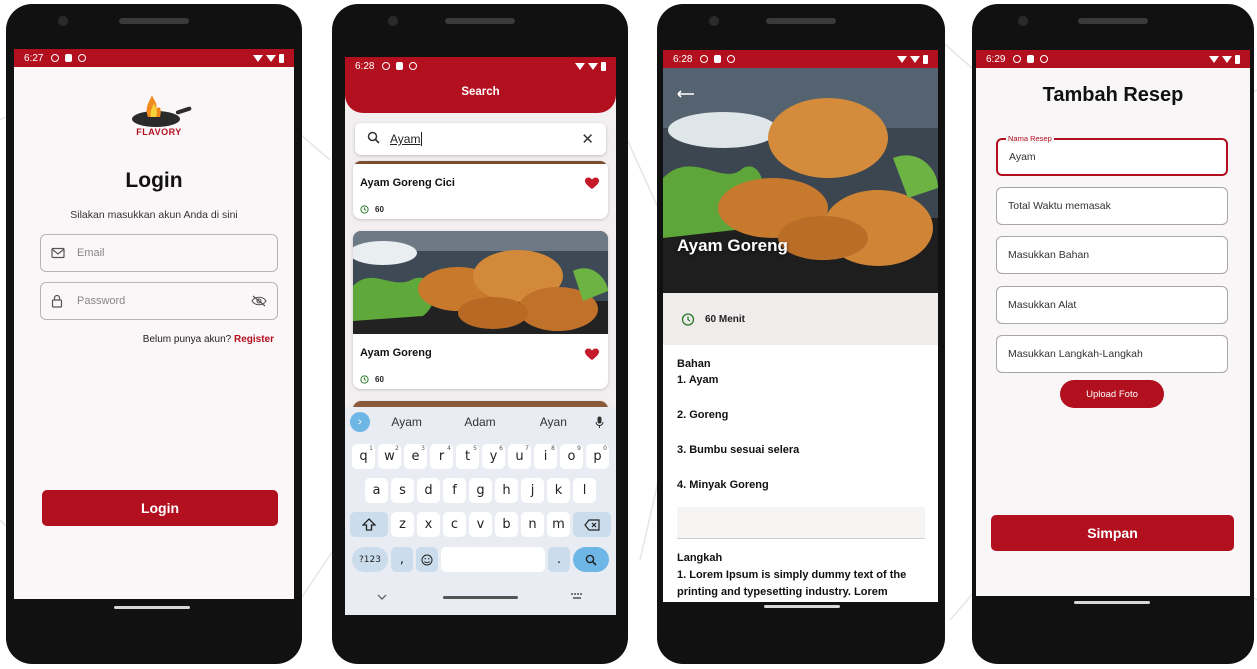 The width and height of the screenshot is (1257, 669). I want to click on upload-photo-button: Upload Foto, so click(1112, 394).